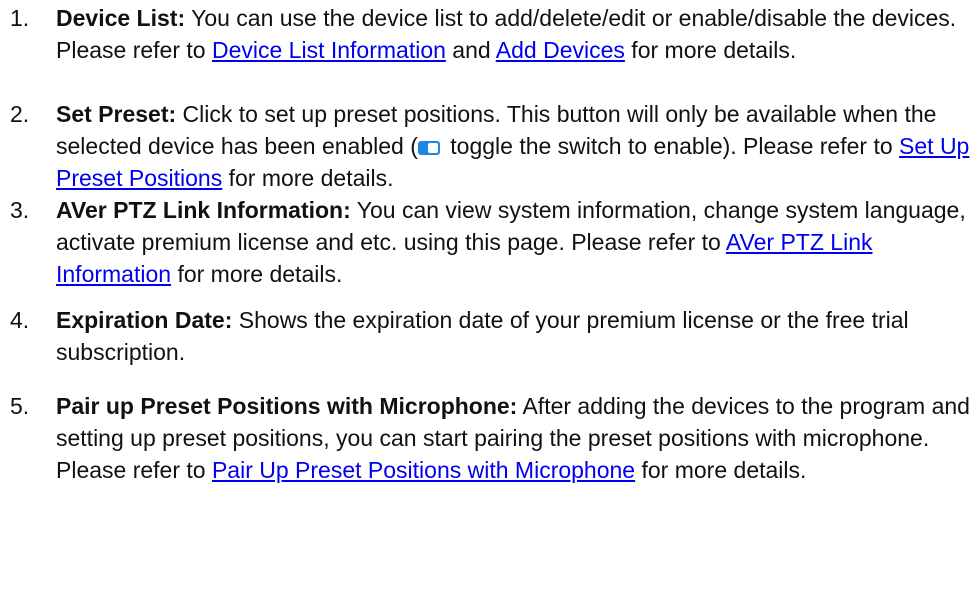 The width and height of the screenshot is (974, 590). Describe the element at coordinates (144, 320) in the screenshot. I see `term-expiration-date: Expiration Date:` at that location.